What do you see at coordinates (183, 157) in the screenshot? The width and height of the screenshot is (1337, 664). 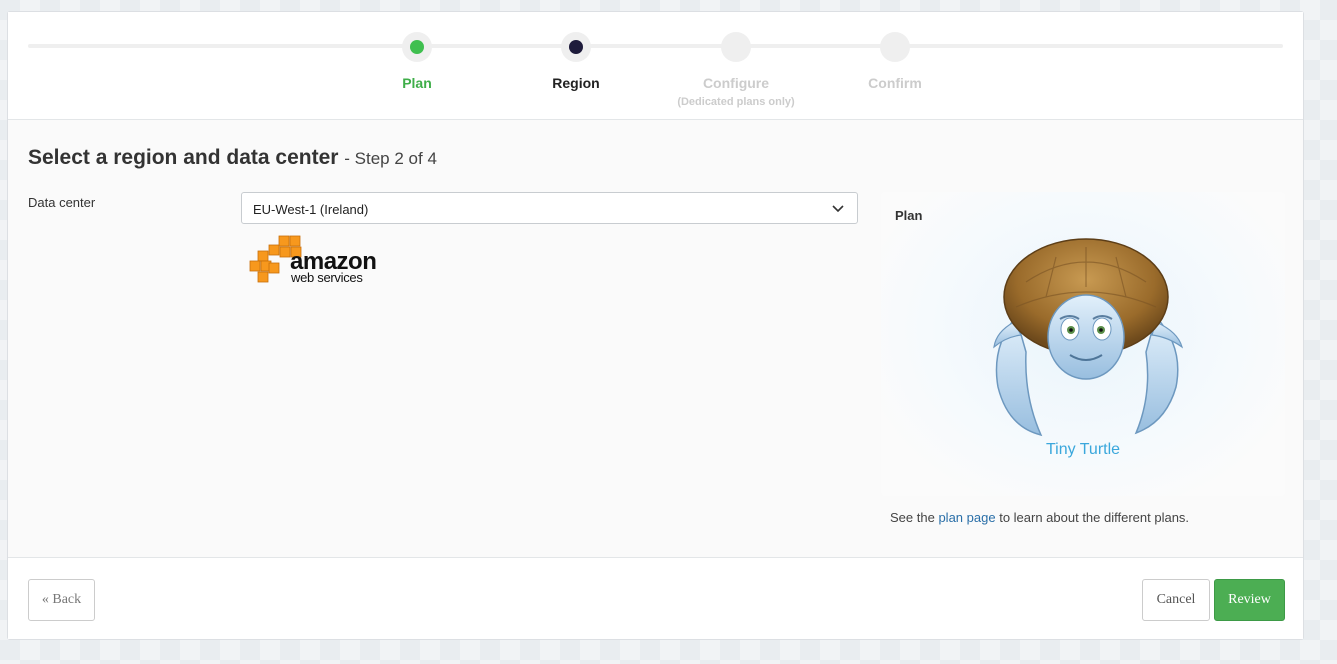 I see `page-title-text: Select a region and data center` at bounding box center [183, 157].